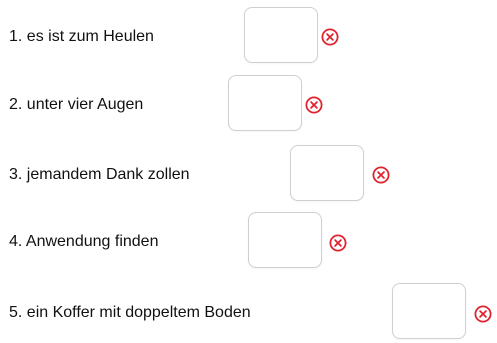  I want to click on item-label: 5. ein Koffer mit doppeltem Boden, so click(130, 312).